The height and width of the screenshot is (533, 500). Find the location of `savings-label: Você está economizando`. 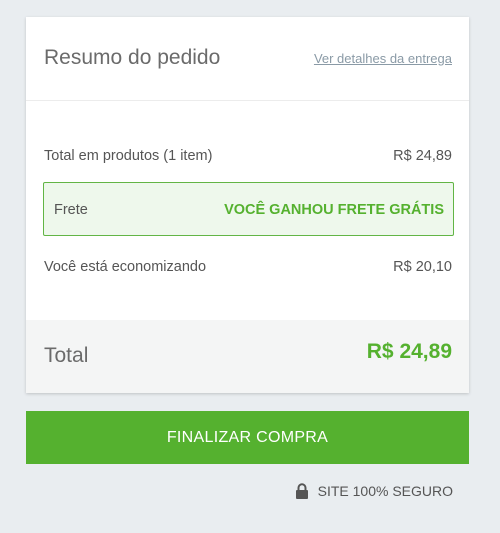

savings-label: Você está economizando is located at coordinates (125, 267).